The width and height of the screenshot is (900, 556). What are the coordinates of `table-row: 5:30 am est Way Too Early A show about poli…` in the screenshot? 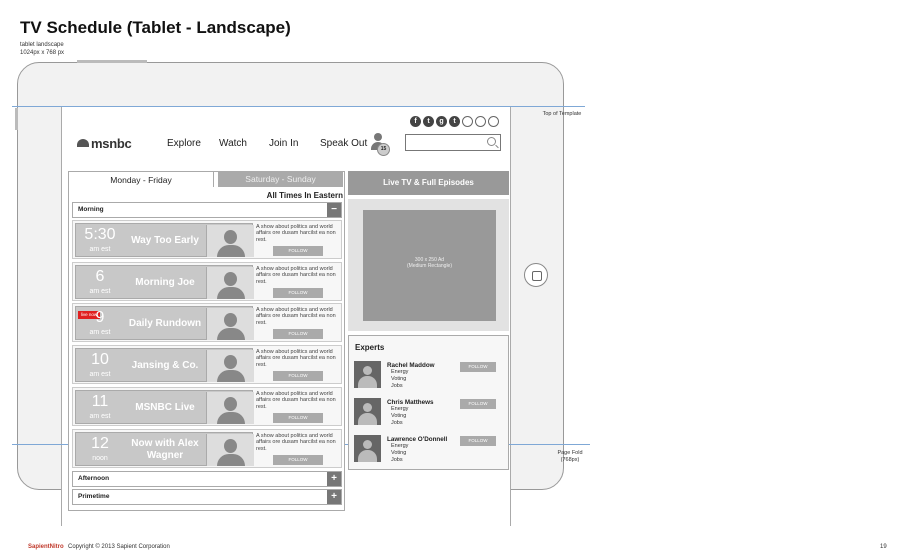 It's located at (207, 239).